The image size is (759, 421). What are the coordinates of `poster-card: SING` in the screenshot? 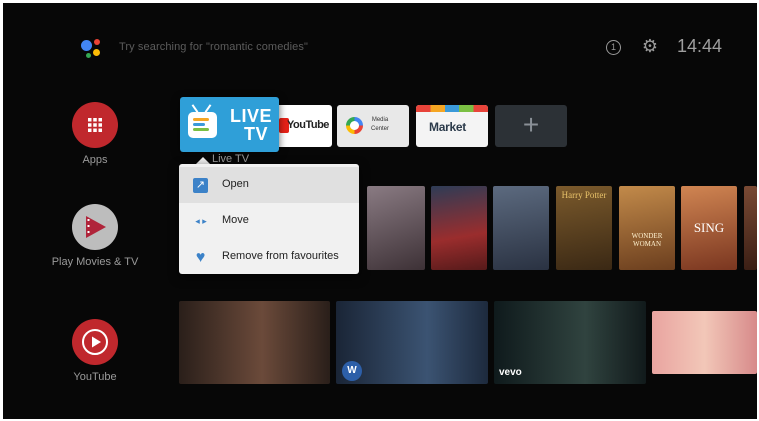 It's located at (709, 228).